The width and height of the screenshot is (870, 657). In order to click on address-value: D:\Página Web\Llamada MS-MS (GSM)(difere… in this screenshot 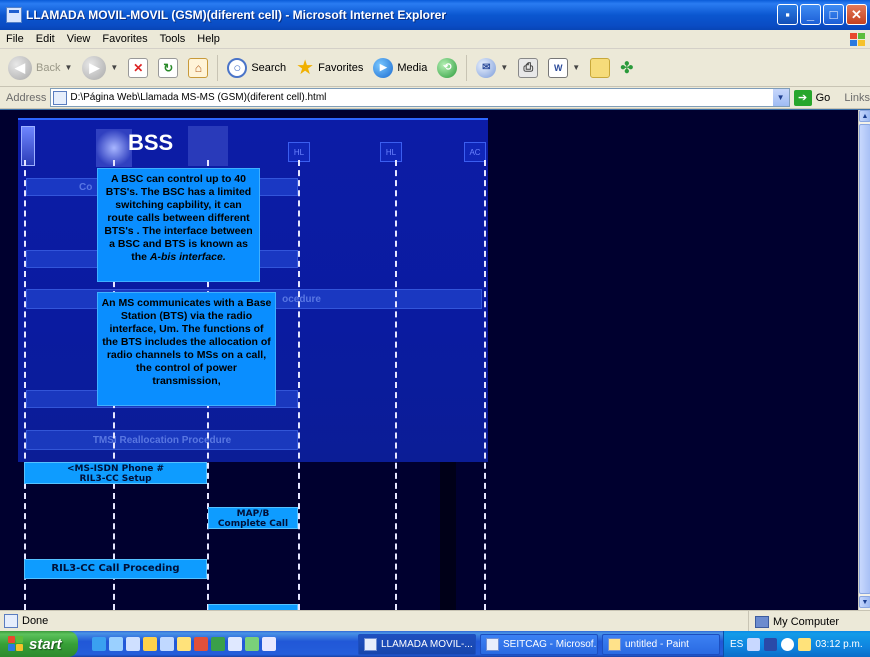, I will do `click(198, 97)`.